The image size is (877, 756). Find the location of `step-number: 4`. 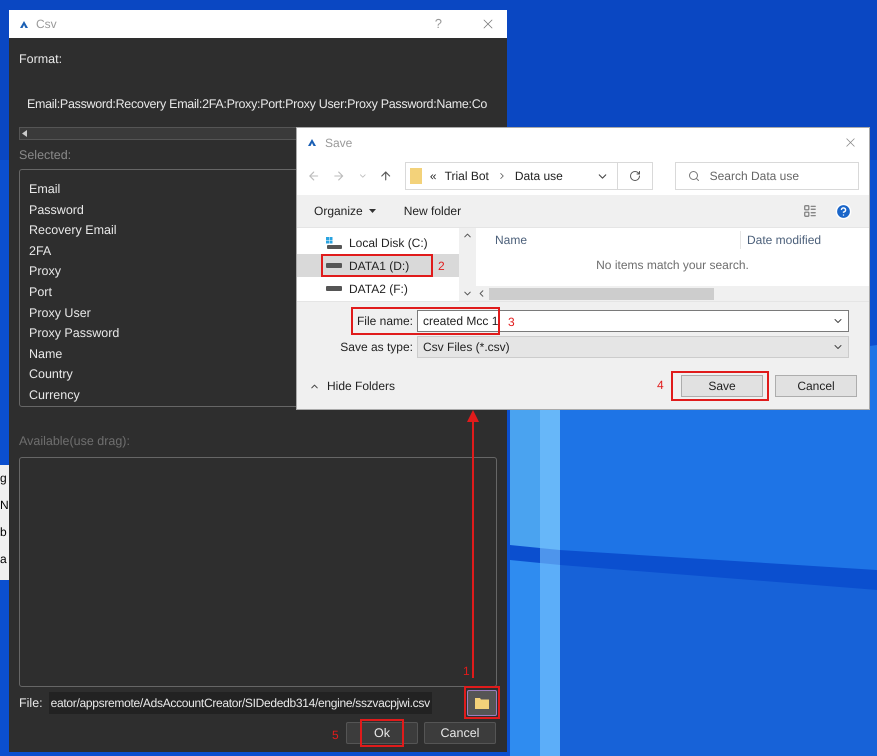

step-number: 4 is located at coordinates (660, 385).